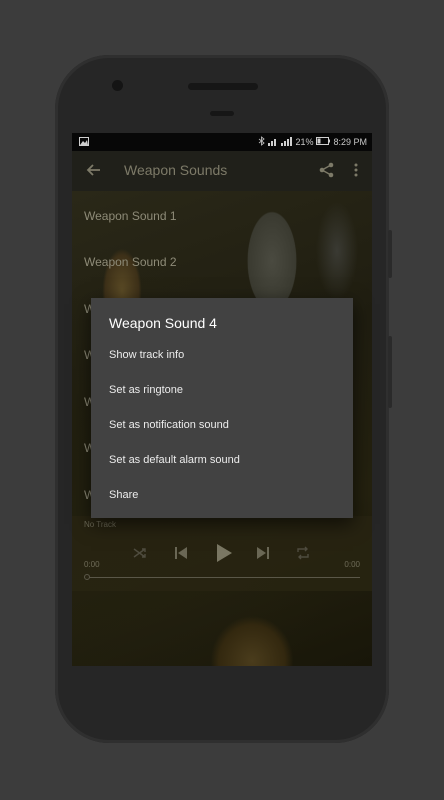 Image resolution: width=444 pixels, height=800 pixels. What do you see at coordinates (174, 460) in the screenshot?
I see `menu-item-set-alarm: Set as default alarm sound` at bounding box center [174, 460].